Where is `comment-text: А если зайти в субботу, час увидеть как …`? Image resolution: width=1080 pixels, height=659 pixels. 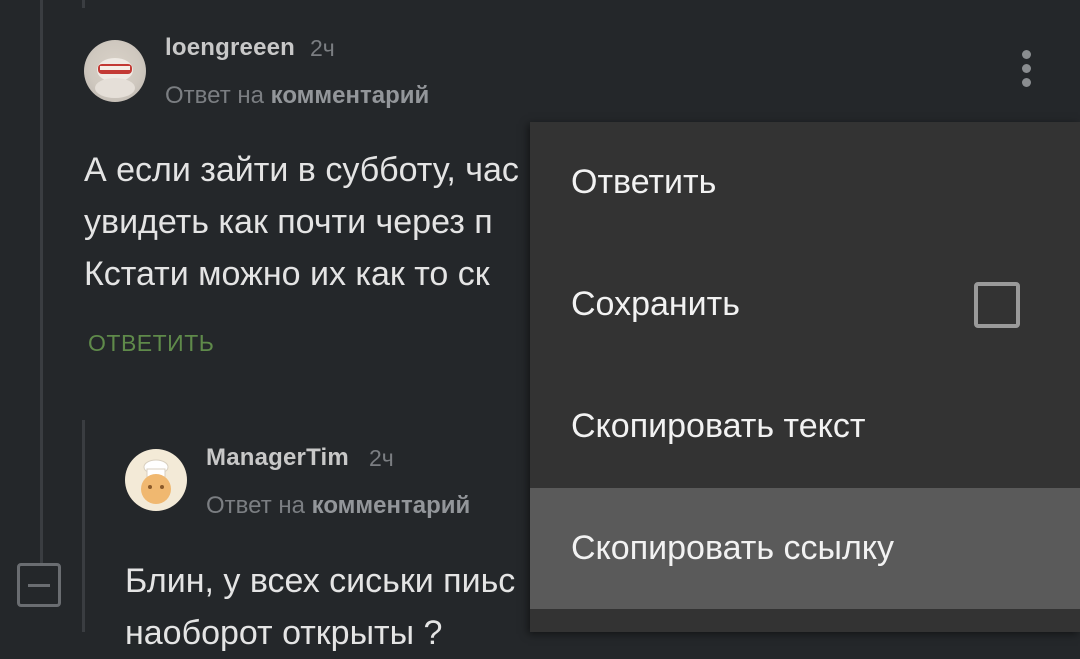
comment-text: А если зайти в субботу, час увидеть как … is located at coordinates (301, 222).